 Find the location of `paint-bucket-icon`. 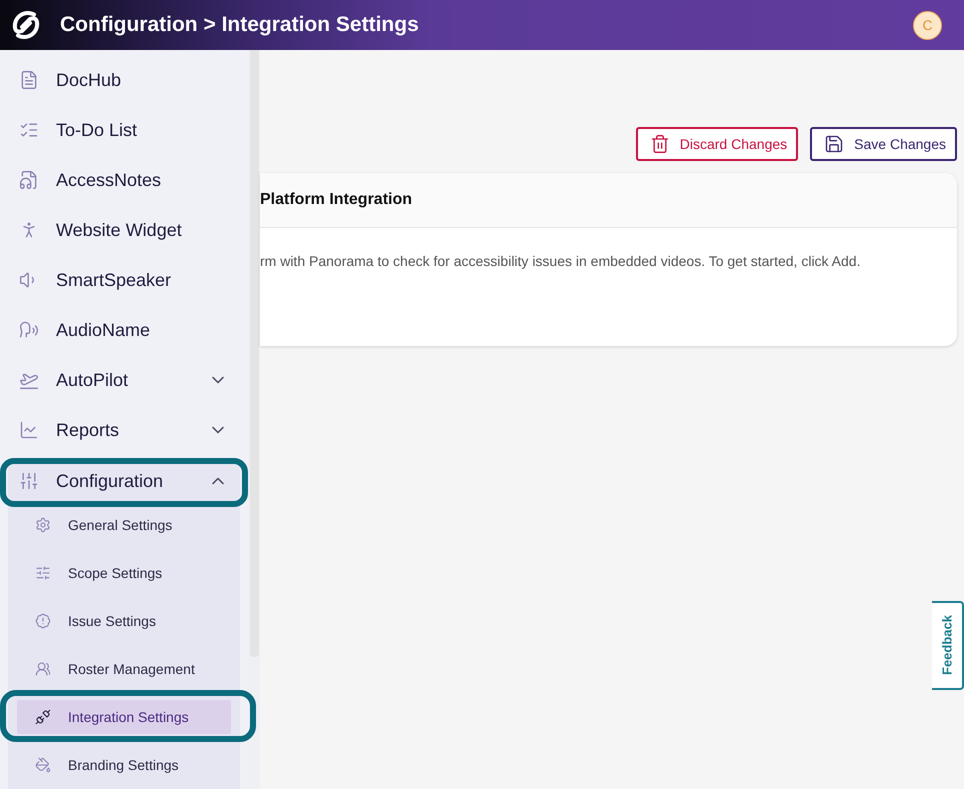

paint-bucket-icon is located at coordinates (43, 765).